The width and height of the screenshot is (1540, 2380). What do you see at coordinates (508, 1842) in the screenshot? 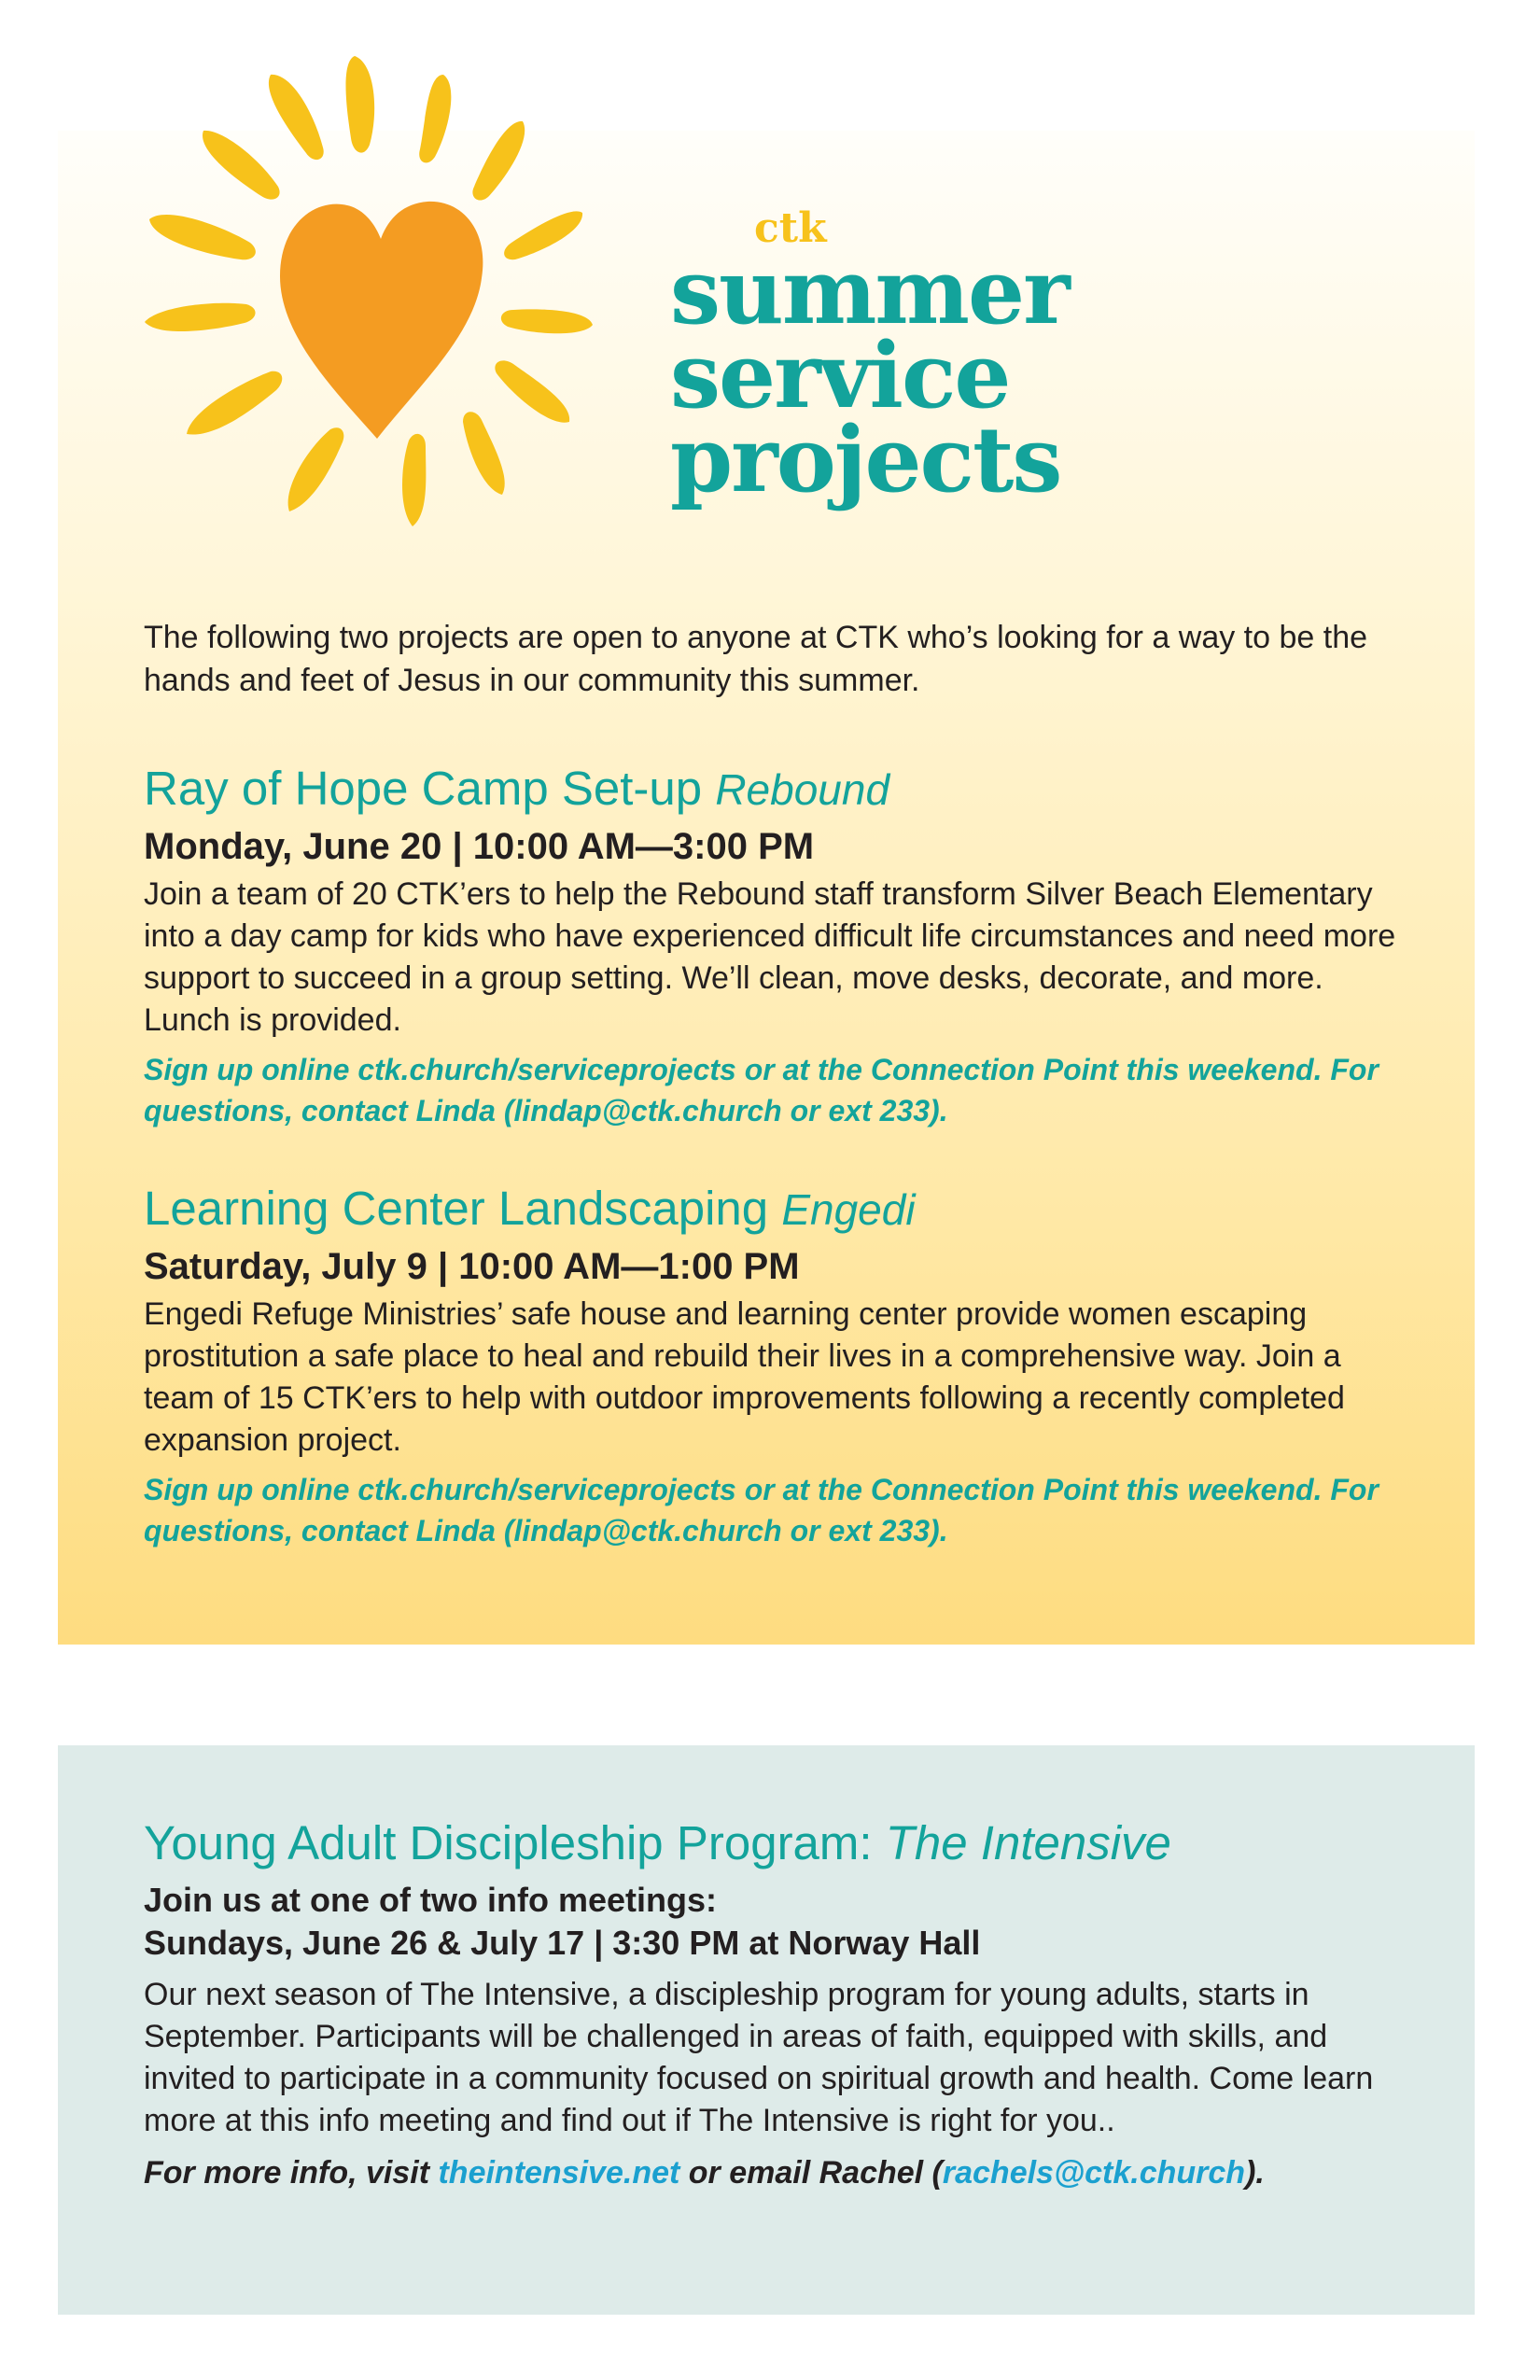
I see `program-name: Young Adult Discipleship Program:` at bounding box center [508, 1842].